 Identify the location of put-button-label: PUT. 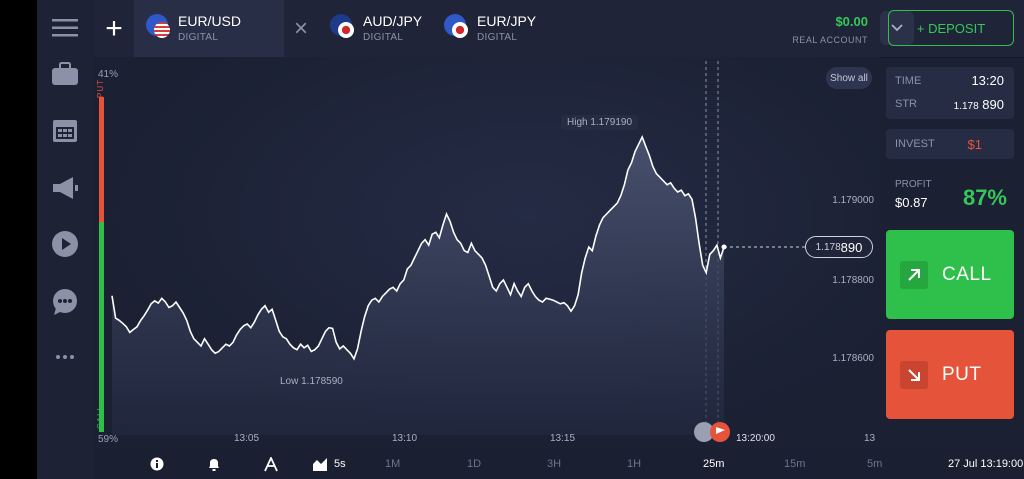
(962, 374).